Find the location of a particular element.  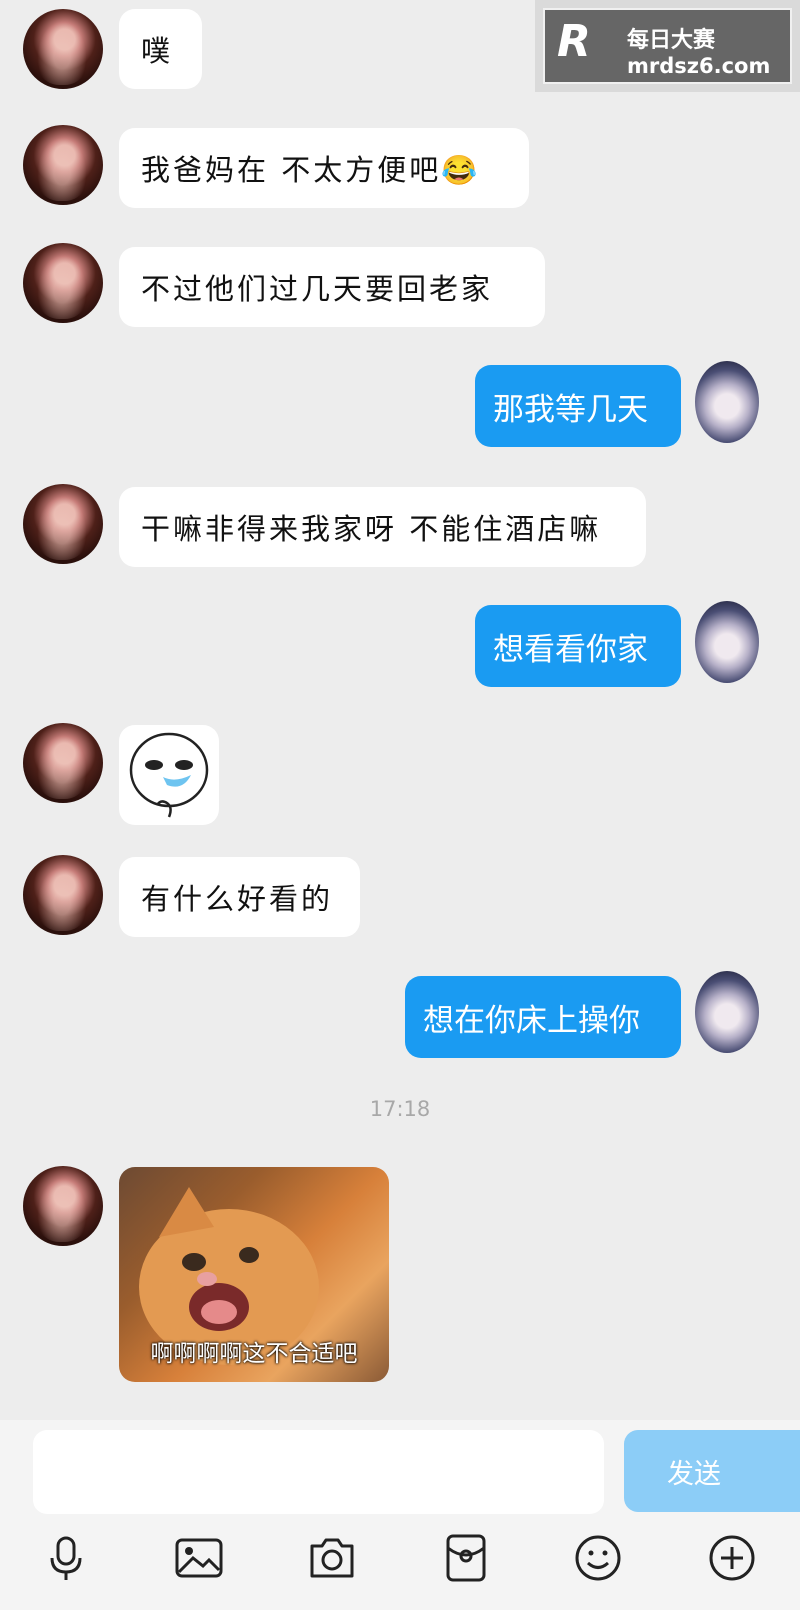

message-bubble-incoming: 噗 is located at coordinates (160, 49).